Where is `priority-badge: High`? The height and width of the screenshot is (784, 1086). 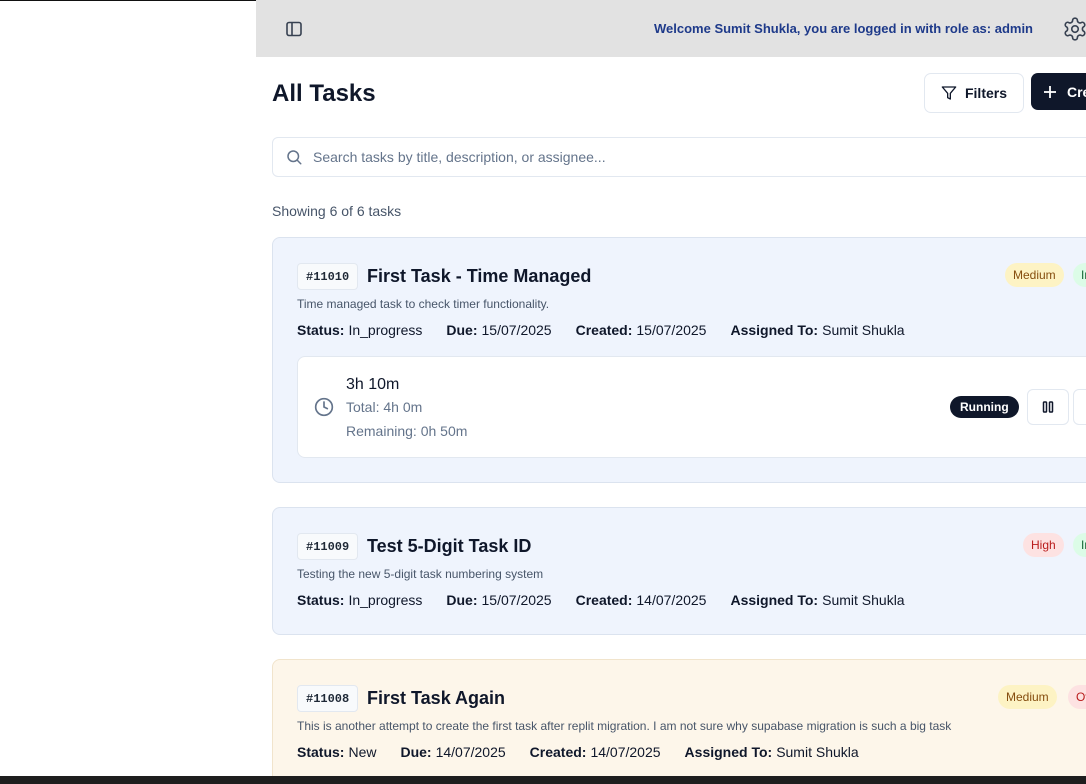
priority-badge: High is located at coordinates (1043, 545).